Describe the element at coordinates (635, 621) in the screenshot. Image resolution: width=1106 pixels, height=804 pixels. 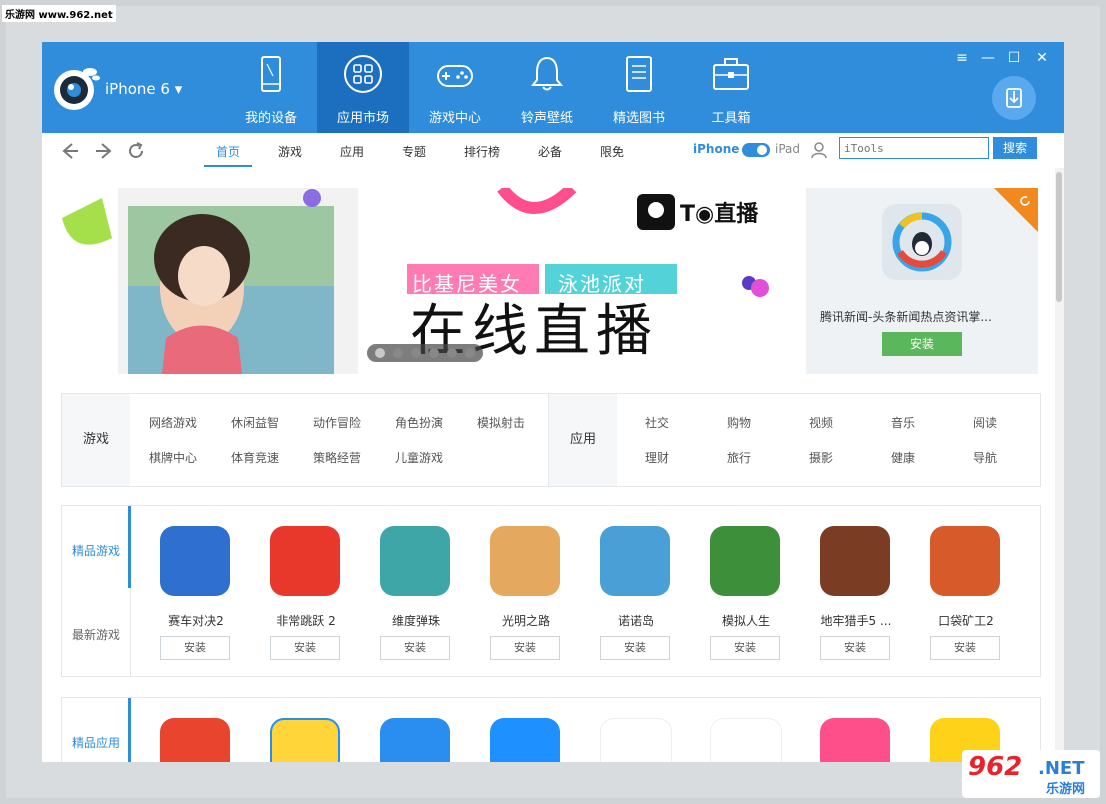
I see `app-name: 诺诺岛` at that location.